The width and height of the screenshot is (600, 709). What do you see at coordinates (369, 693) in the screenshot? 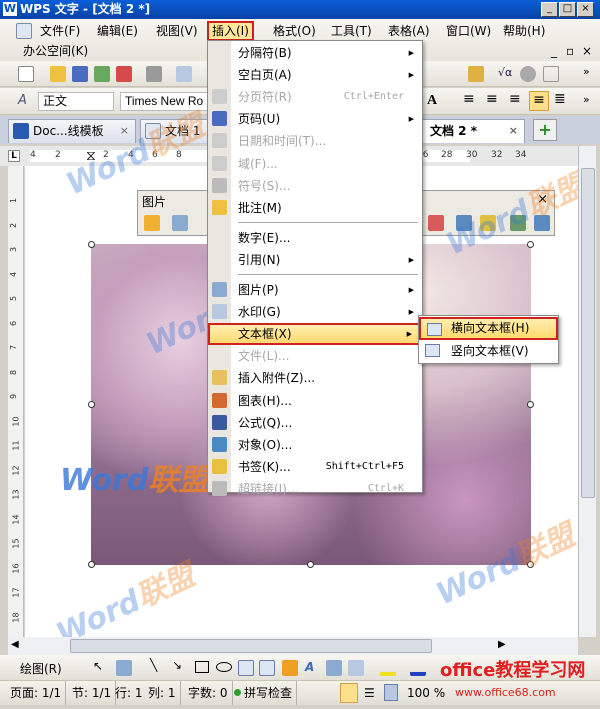
I see `outline-view-icon: ☰` at bounding box center [369, 693].